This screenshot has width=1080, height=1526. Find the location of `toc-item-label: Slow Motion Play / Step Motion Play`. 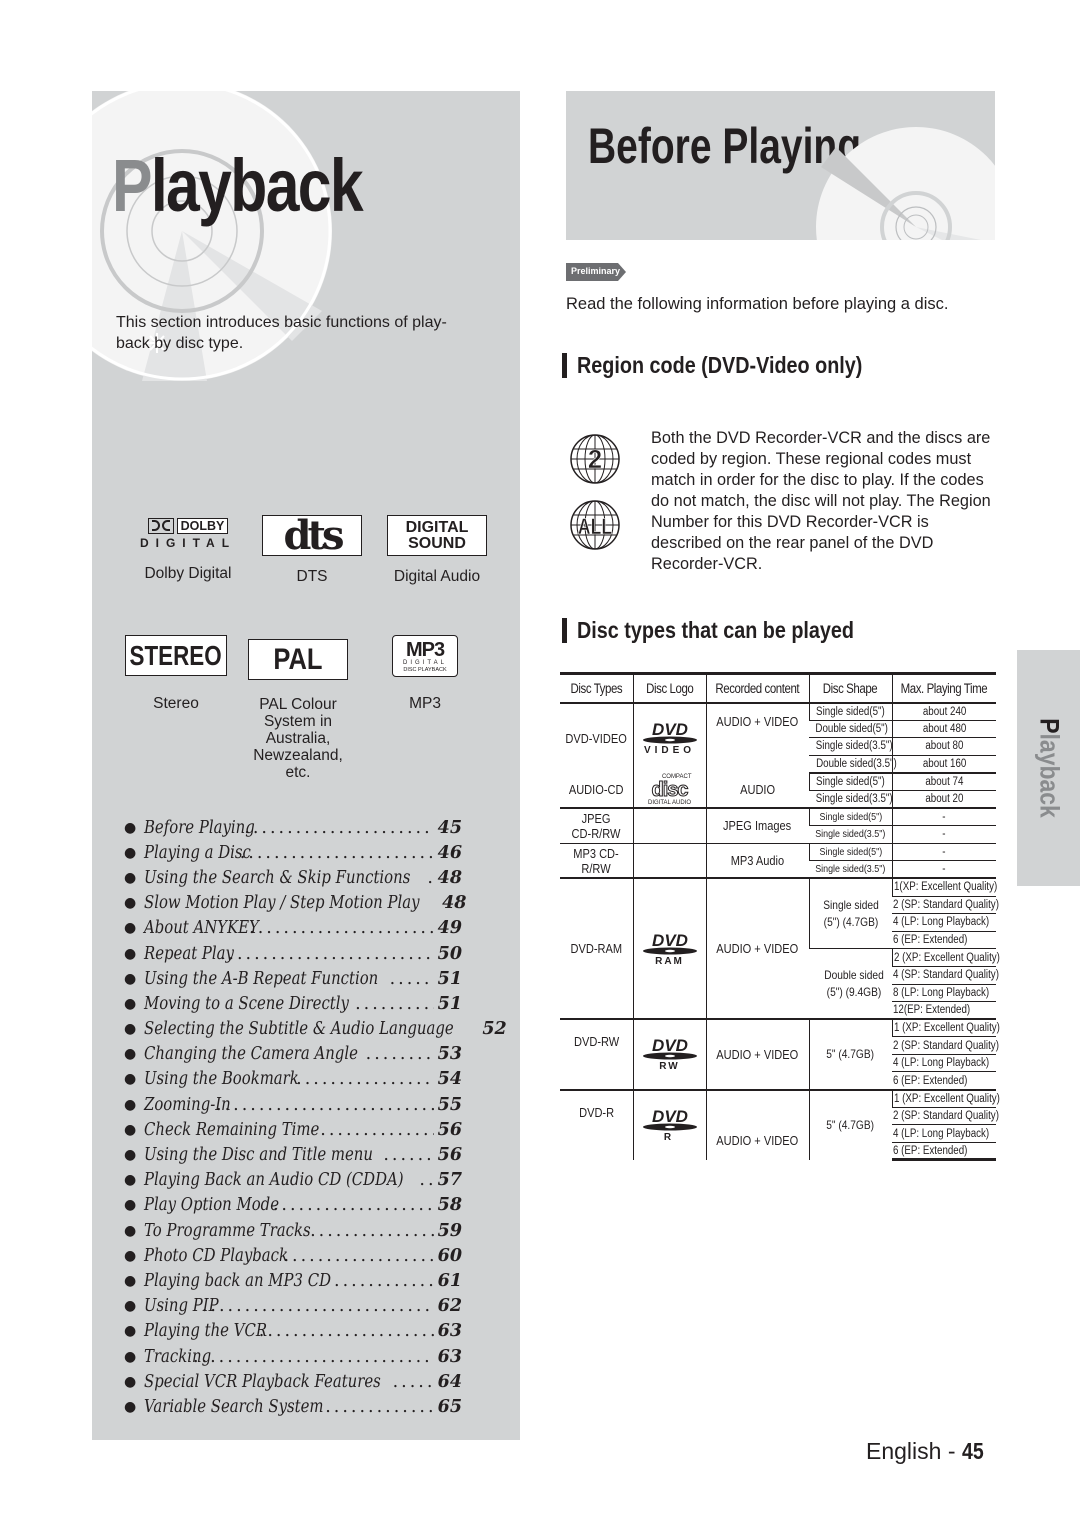

toc-item-label: Slow Motion Play / Step Motion Play is located at coordinates (282, 903).